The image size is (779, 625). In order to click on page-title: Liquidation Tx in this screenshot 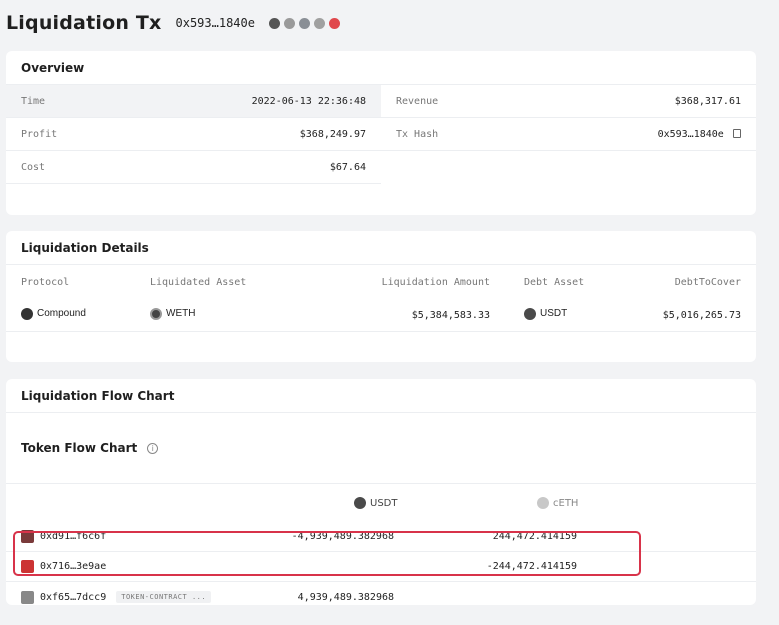, I will do `click(84, 23)`.